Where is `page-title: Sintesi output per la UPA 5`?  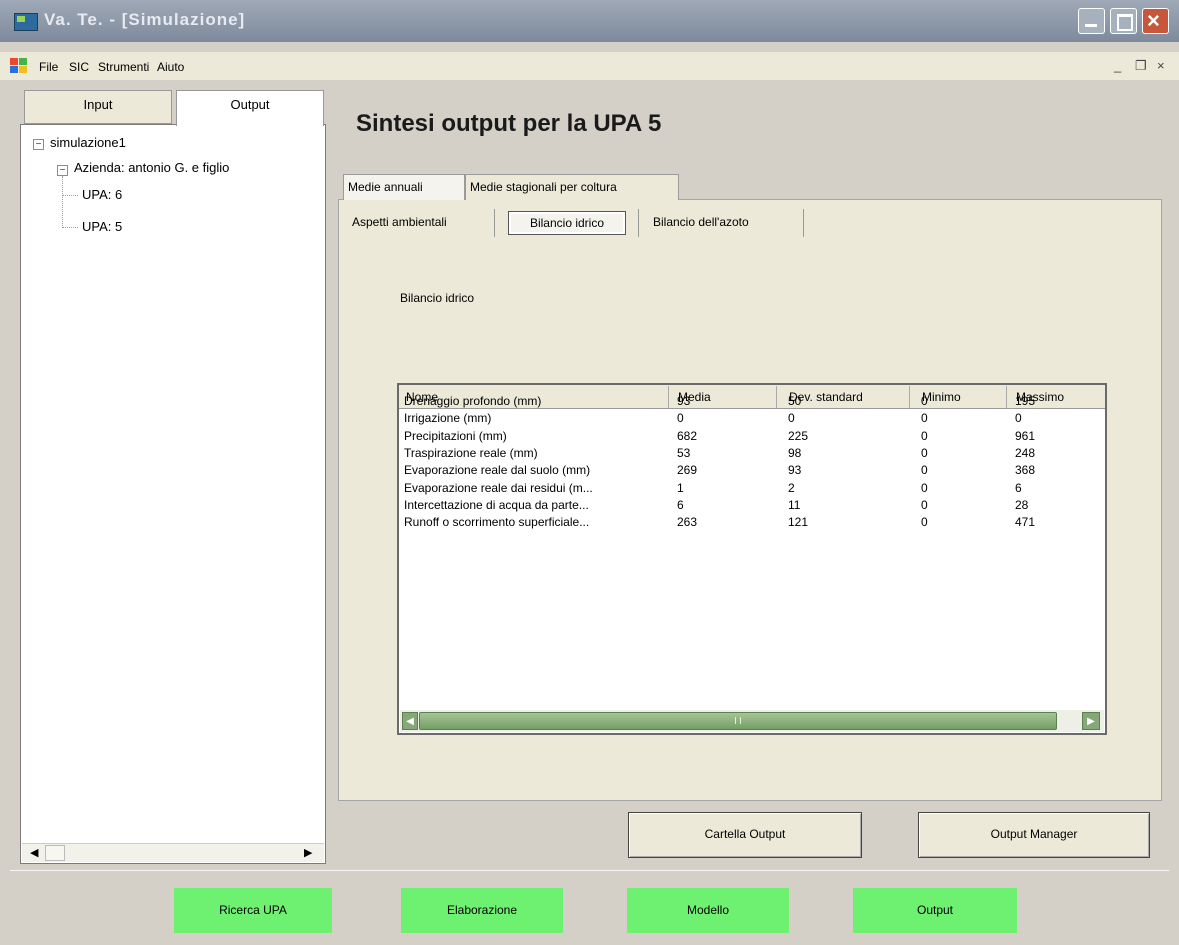 page-title: Sintesi output per la UPA 5 is located at coordinates (509, 123).